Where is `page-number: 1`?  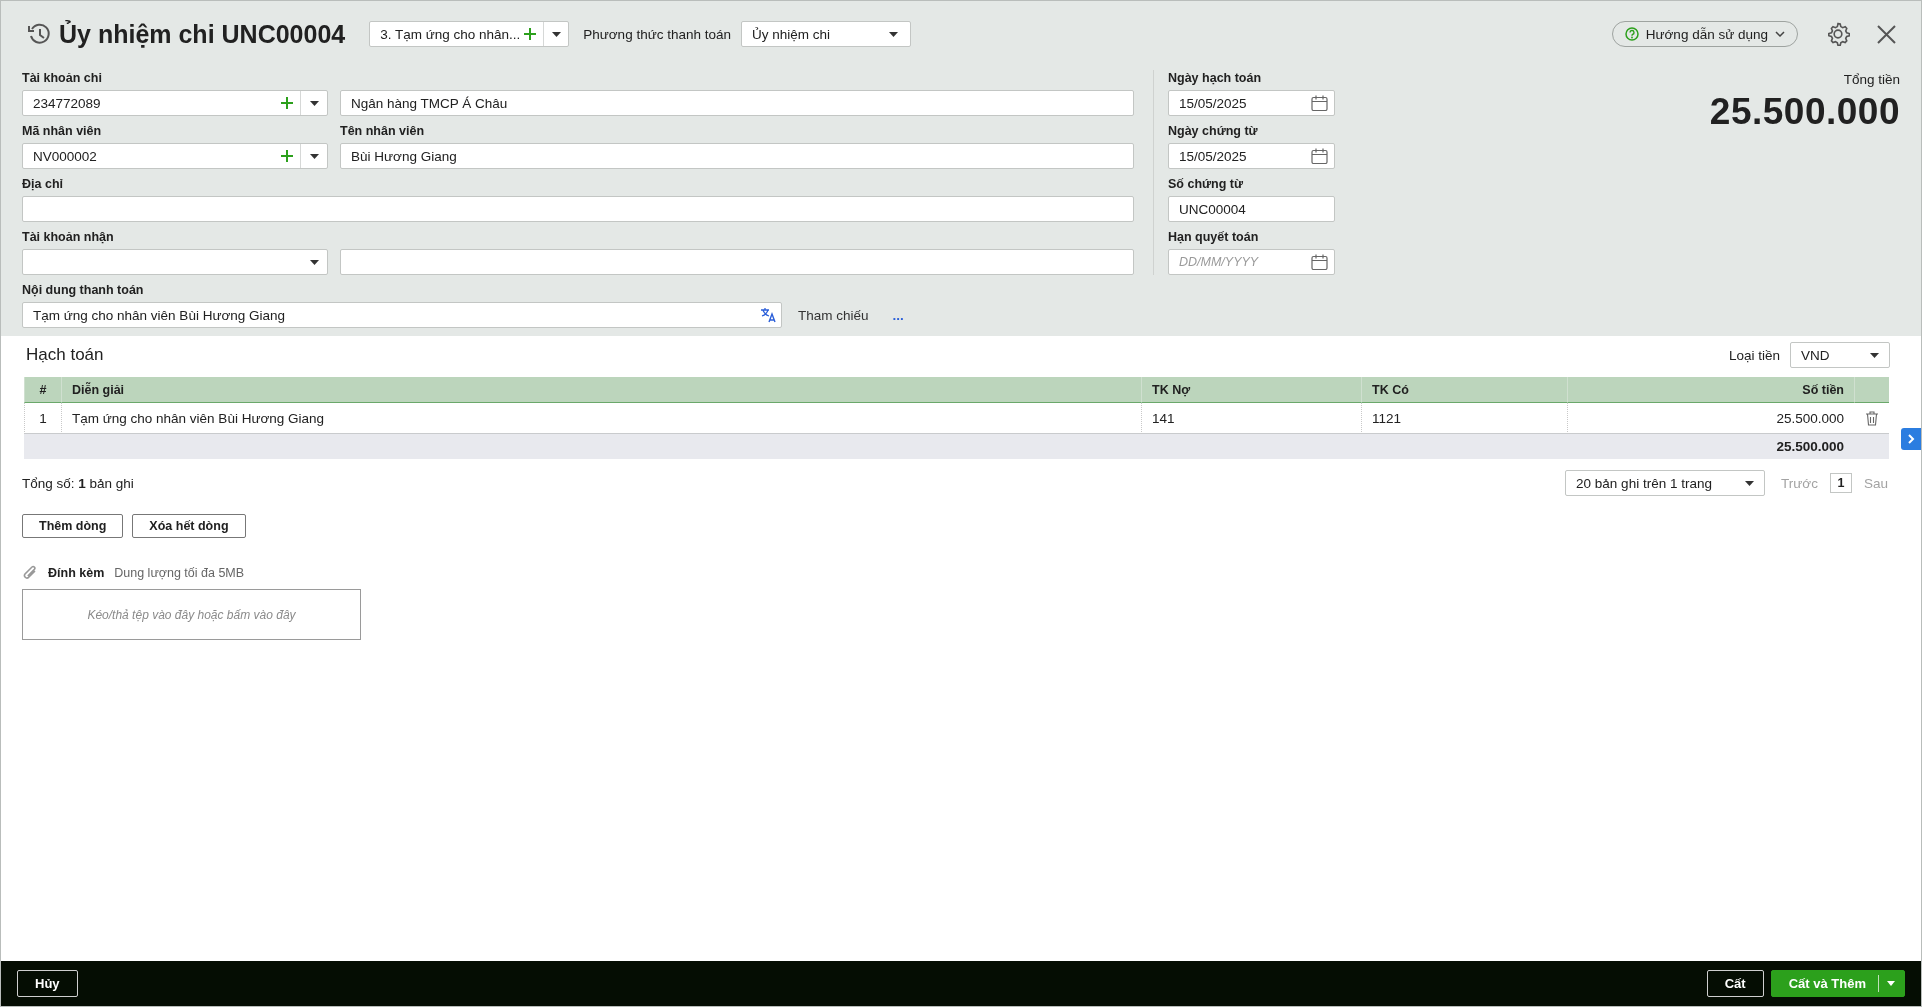 page-number: 1 is located at coordinates (1840, 483).